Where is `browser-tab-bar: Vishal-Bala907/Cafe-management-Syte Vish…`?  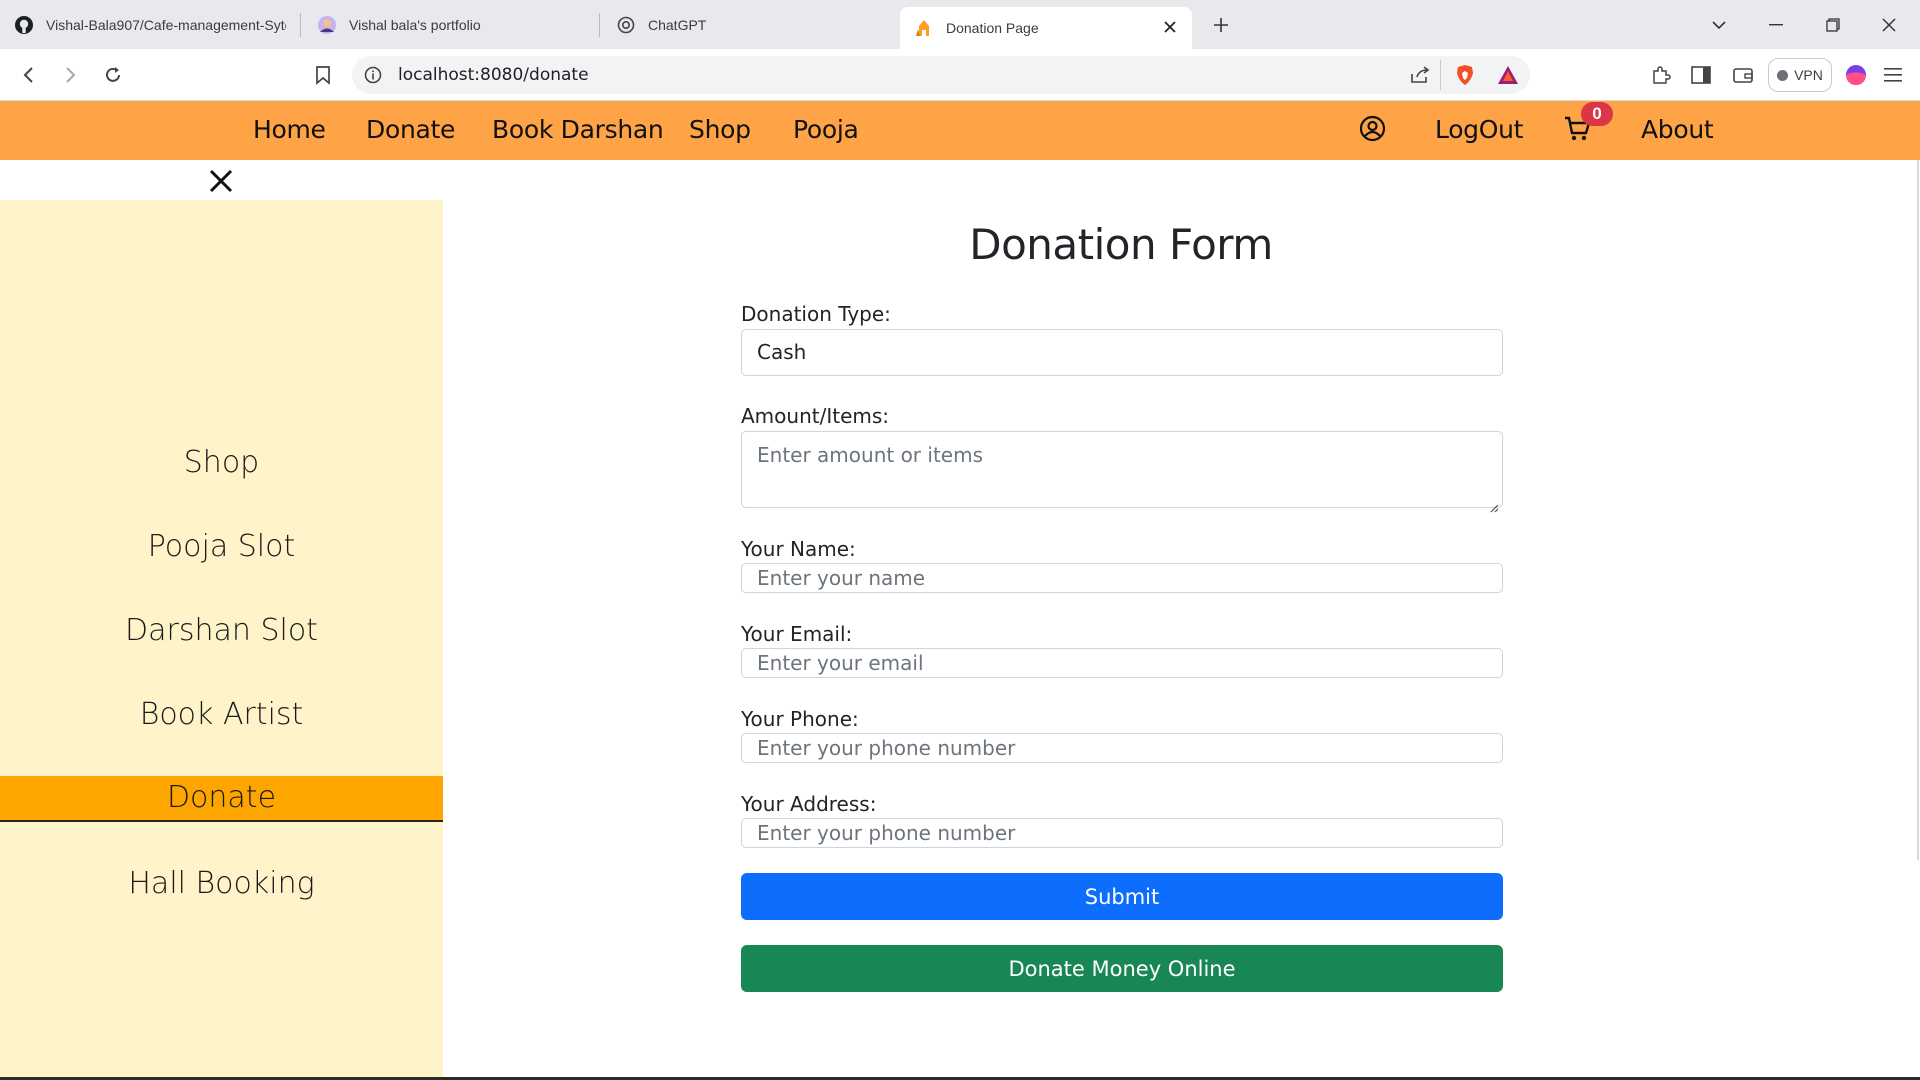 browser-tab-bar: Vishal-Bala907/Cafe-management-Syte Vish… is located at coordinates (960, 24).